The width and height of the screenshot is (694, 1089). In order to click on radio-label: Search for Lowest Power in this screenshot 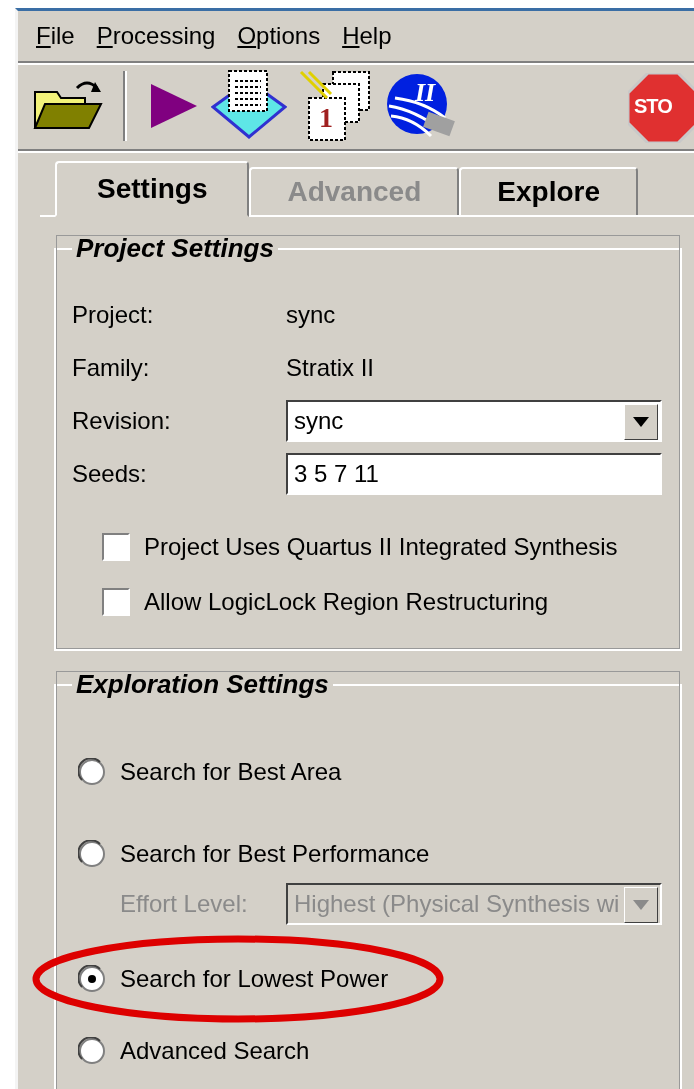, I will do `click(254, 979)`.